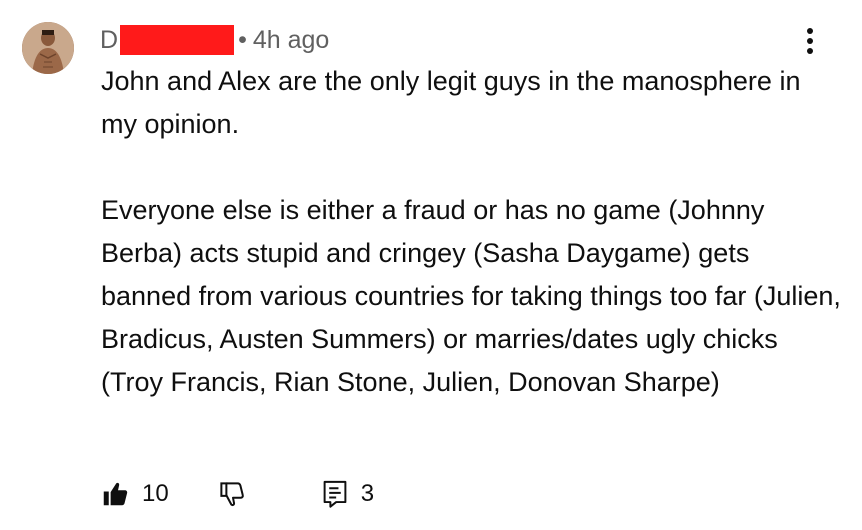 The image size is (862, 530). I want to click on thumbs-down-outline-icon, so click(232, 494).